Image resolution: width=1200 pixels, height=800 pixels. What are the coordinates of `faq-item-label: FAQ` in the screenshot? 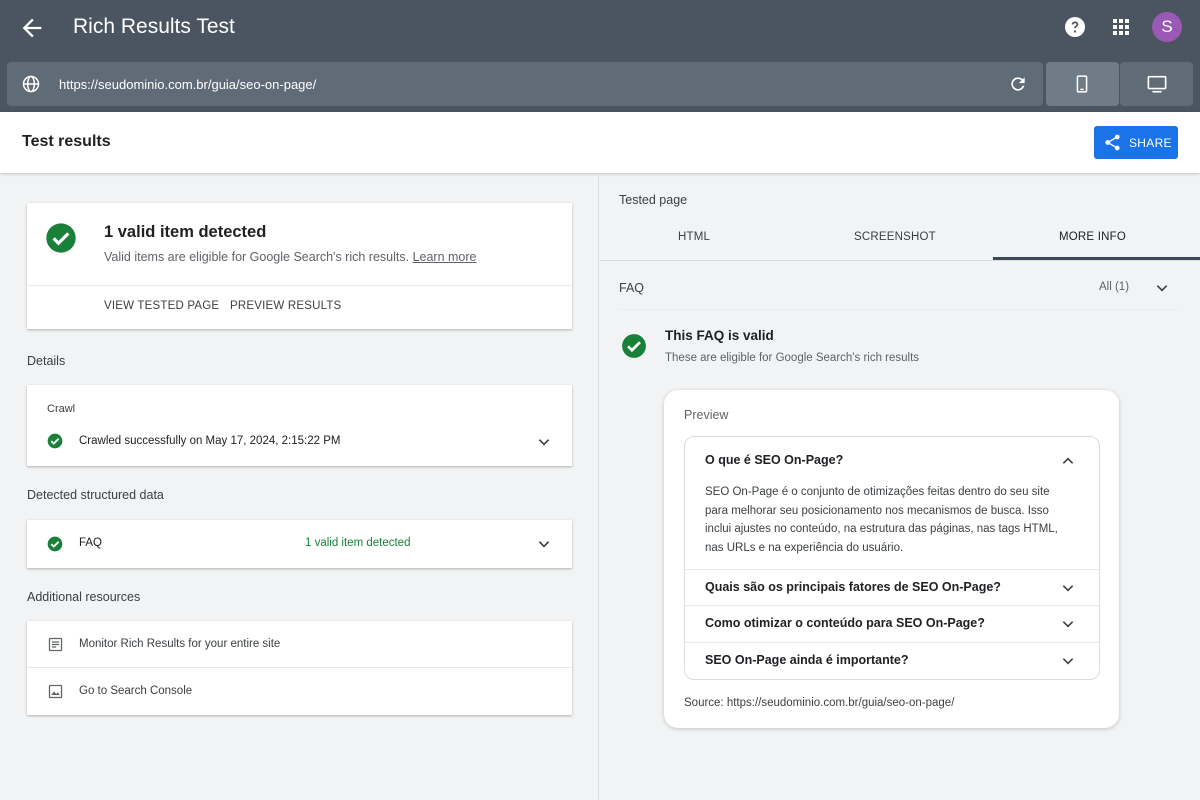 It's located at (91, 543).